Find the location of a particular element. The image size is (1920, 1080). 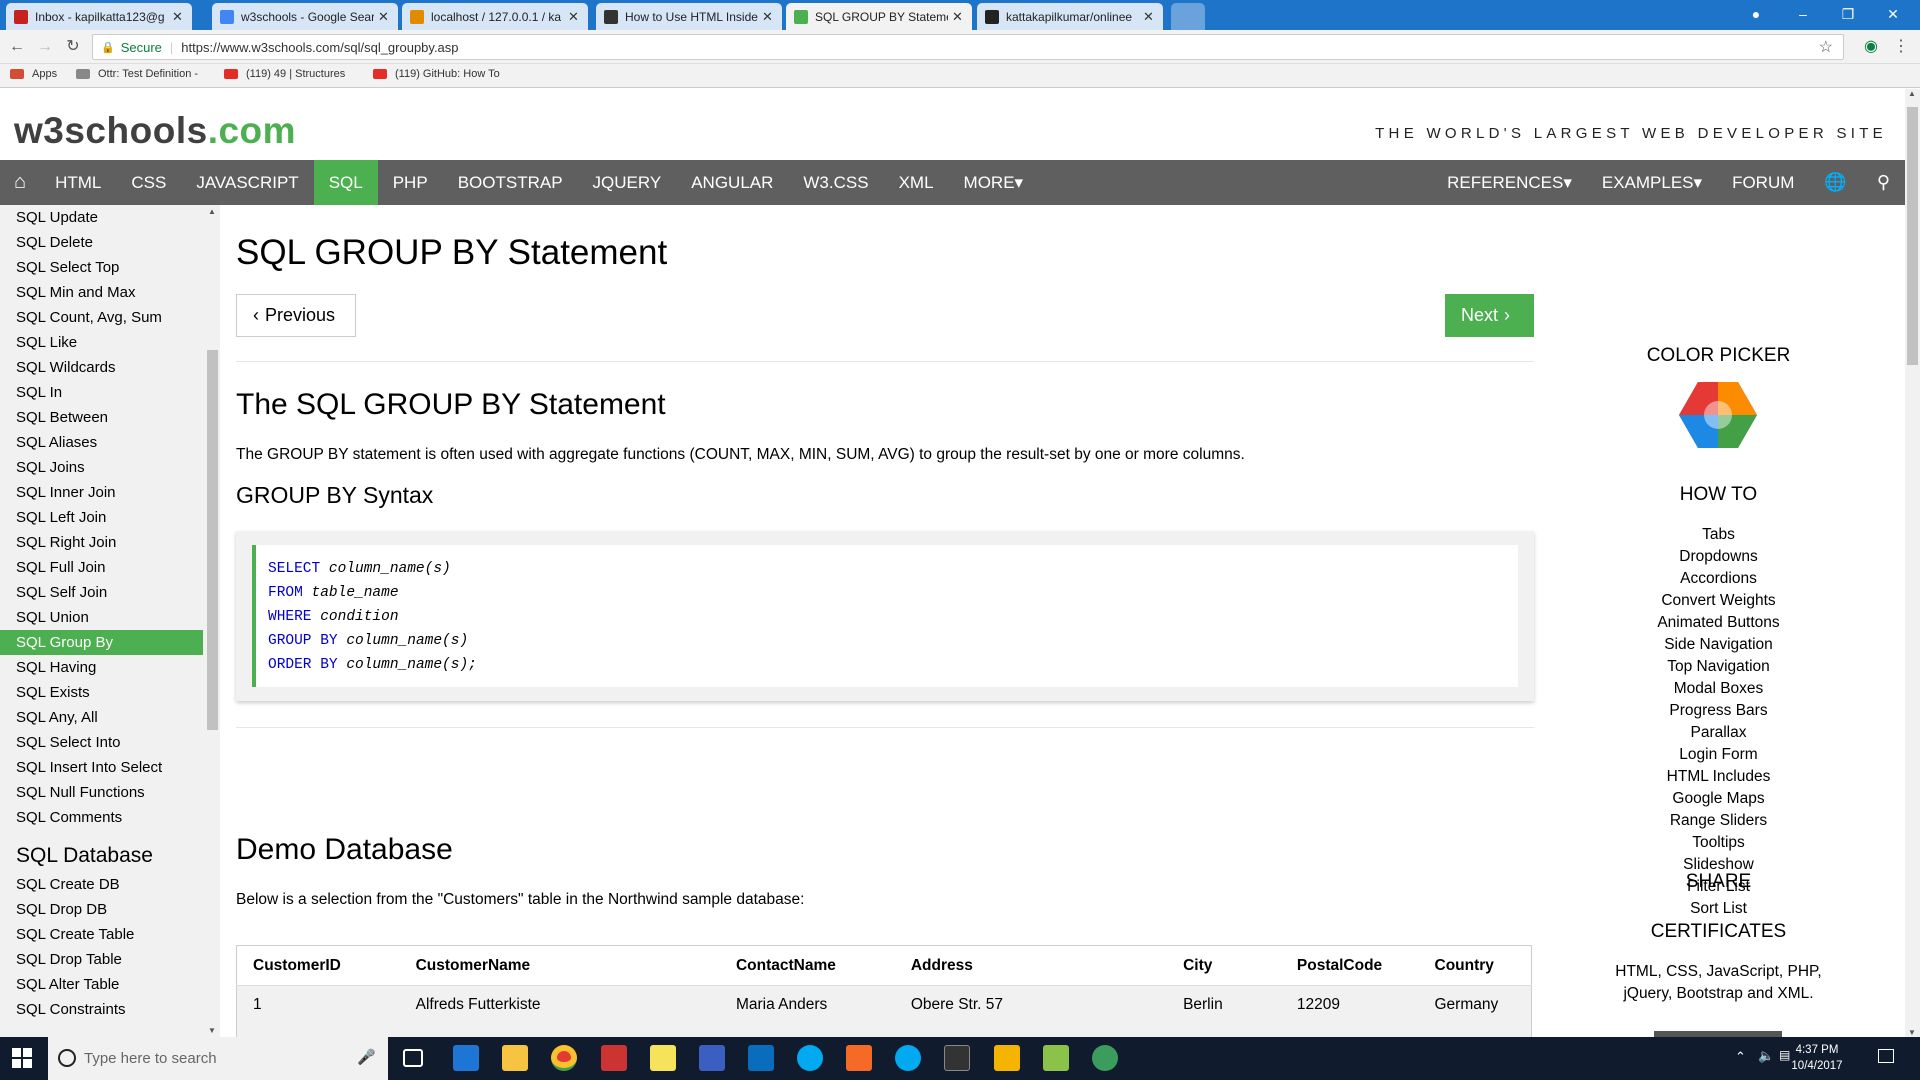

windows-start-icon is located at coordinates (22, 1058).